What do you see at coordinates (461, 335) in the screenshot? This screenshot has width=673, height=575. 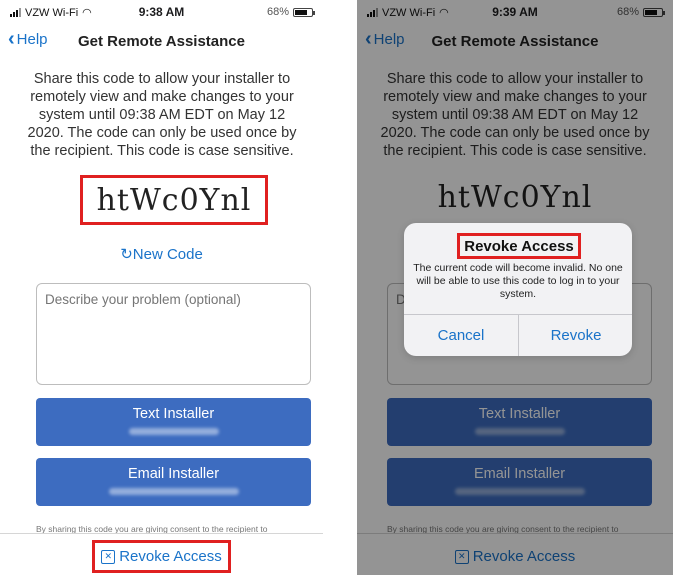 I see `cancel-button: Cancel` at bounding box center [461, 335].